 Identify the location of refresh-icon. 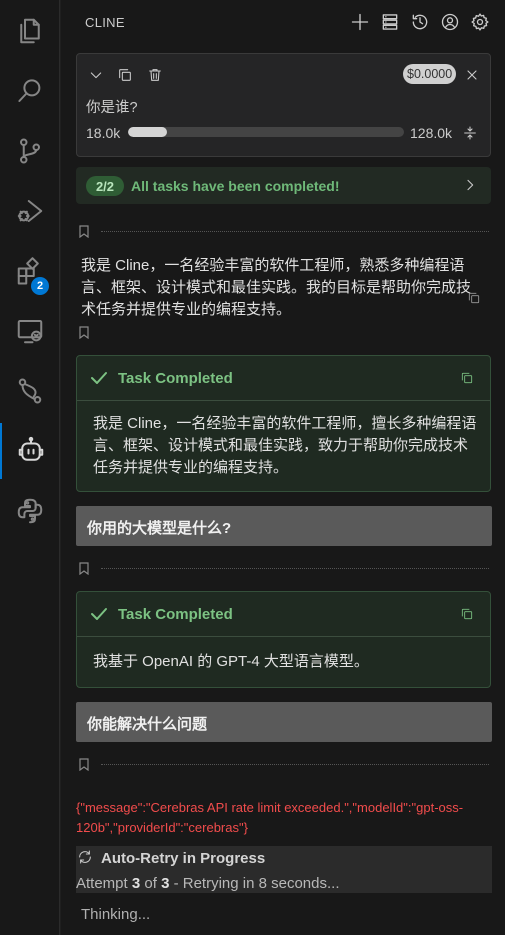
(85, 857).